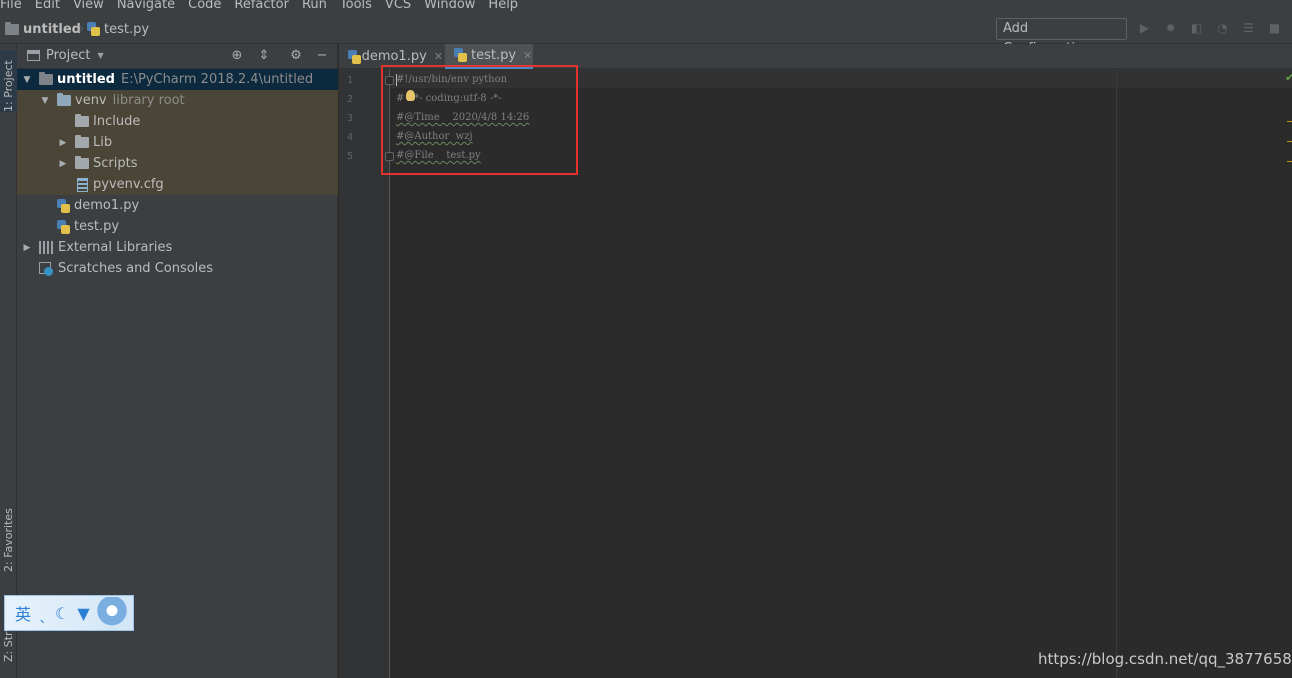 The image size is (1292, 678). Describe the element at coordinates (264, 56) in the screenshot. I see `collapse-all-icon: ⇕` at that location.